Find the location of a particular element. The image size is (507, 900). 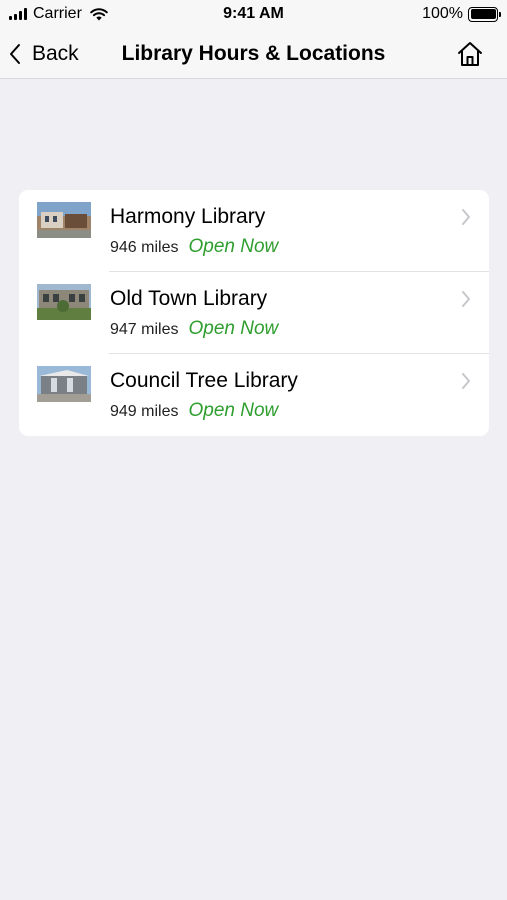

status-right: 100% is located at coordinates (461, 14).